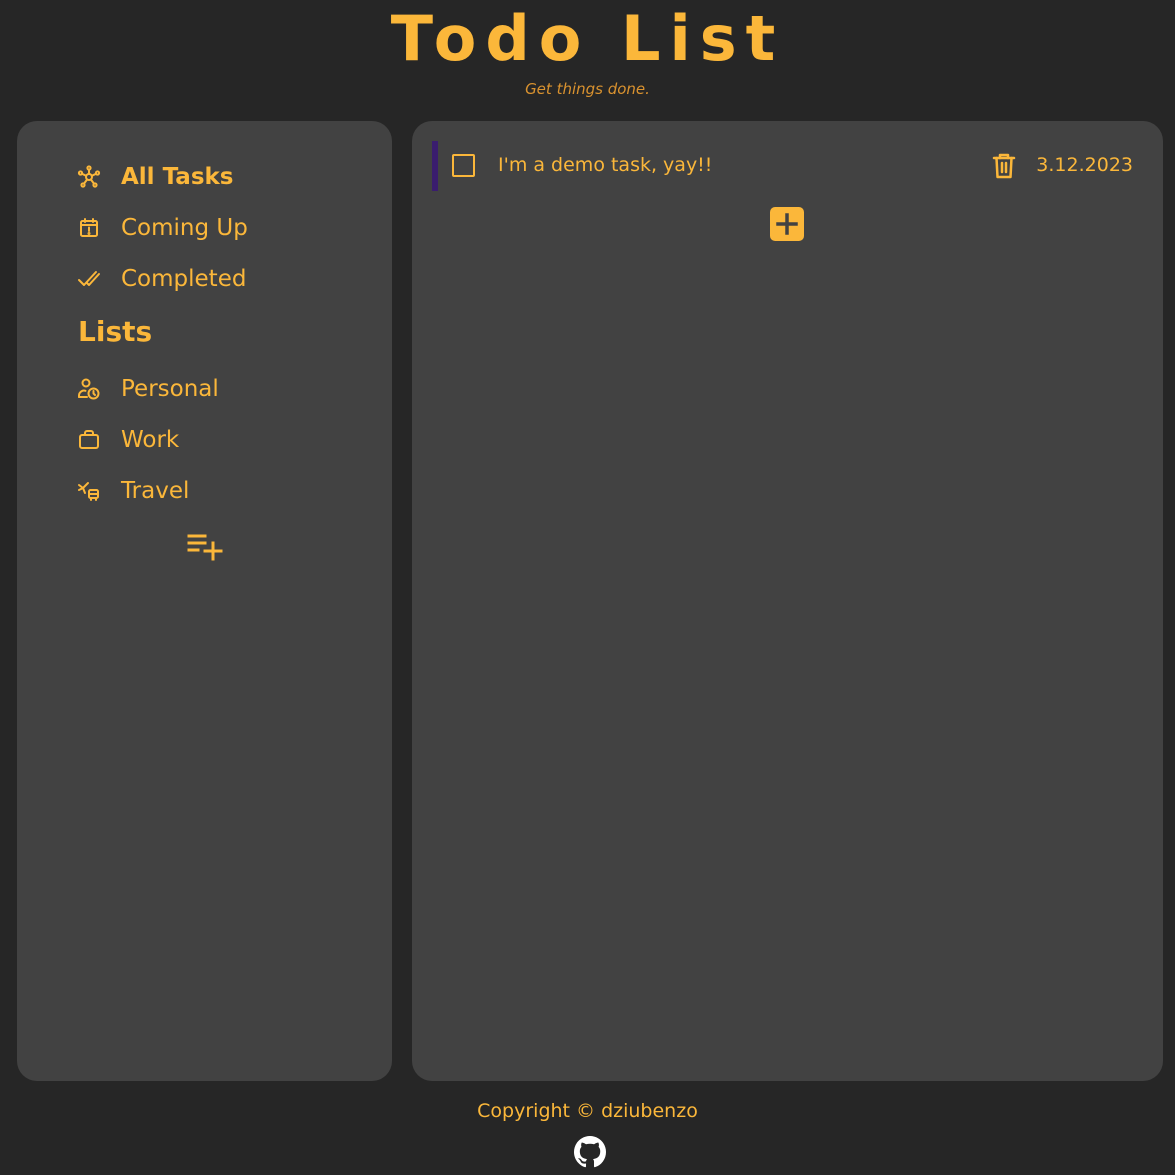 The image size is (1175, 1175). Describe the element at coordinates (184, 228) in the screenshot. I see `nav-label: Coming Up` at that location.